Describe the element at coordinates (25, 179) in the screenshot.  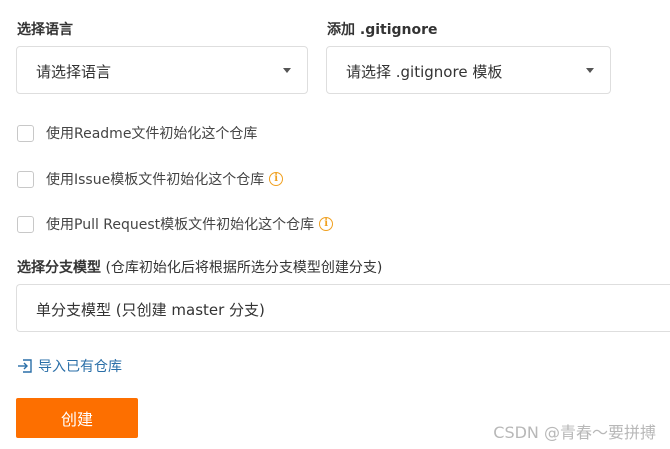
I see `issue-template-checkbox` at that location.